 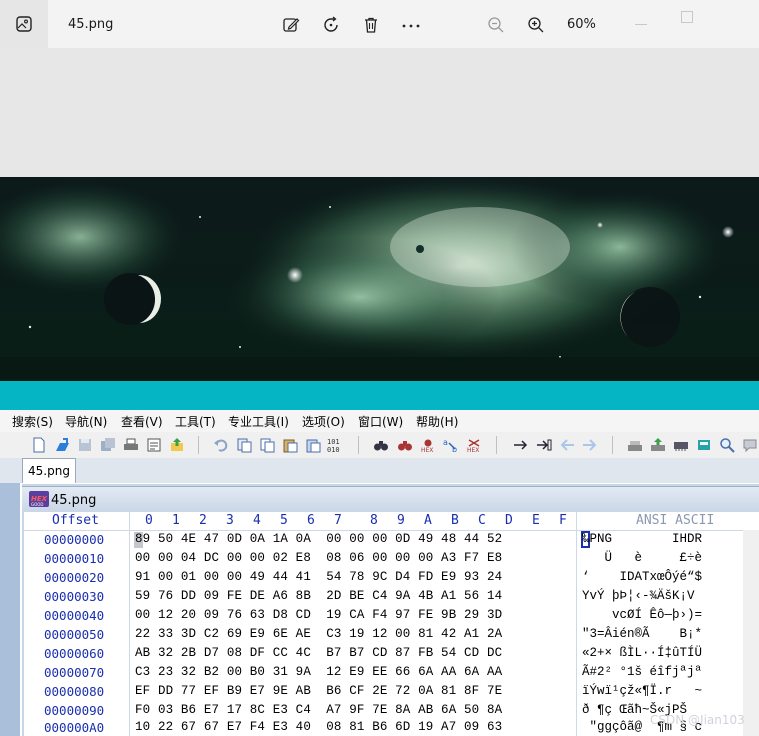 What do you see at coordinates (381, 445) in the screenshot?
I see `find-icon` at bounding box center [381, 445].